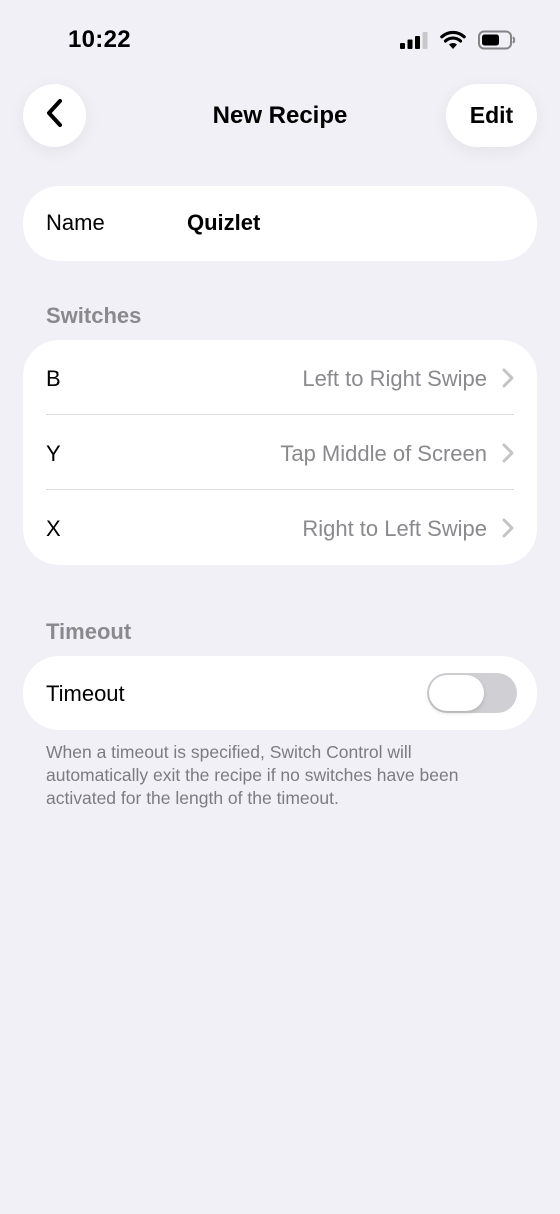 The width and height of the screenshot is (560, 1214). What do you see at coordinates (53, 378) in the screenshot?
I see `switch-key: B` at bounding box center [53, 378].